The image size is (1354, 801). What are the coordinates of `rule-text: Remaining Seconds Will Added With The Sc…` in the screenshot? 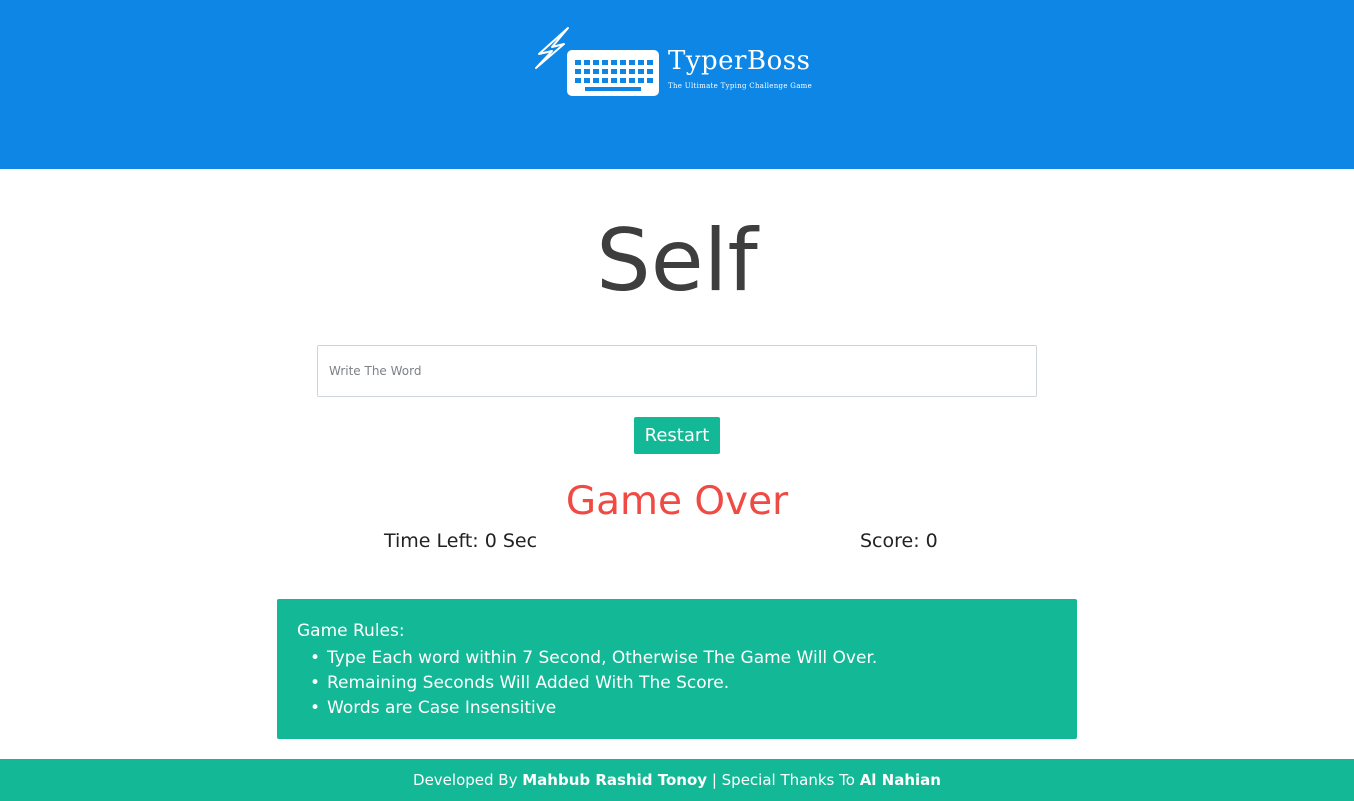 It's located at (528, 683).